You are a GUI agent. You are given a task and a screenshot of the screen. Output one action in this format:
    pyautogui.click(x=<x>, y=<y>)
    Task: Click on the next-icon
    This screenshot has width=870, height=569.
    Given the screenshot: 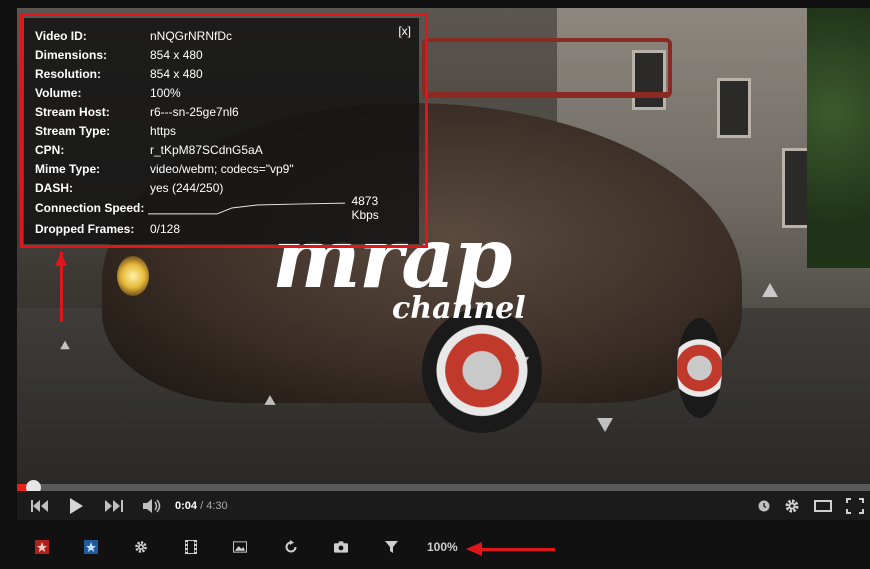 What is the action you would take?
    pyautogui.click(x=114, y=505)
    